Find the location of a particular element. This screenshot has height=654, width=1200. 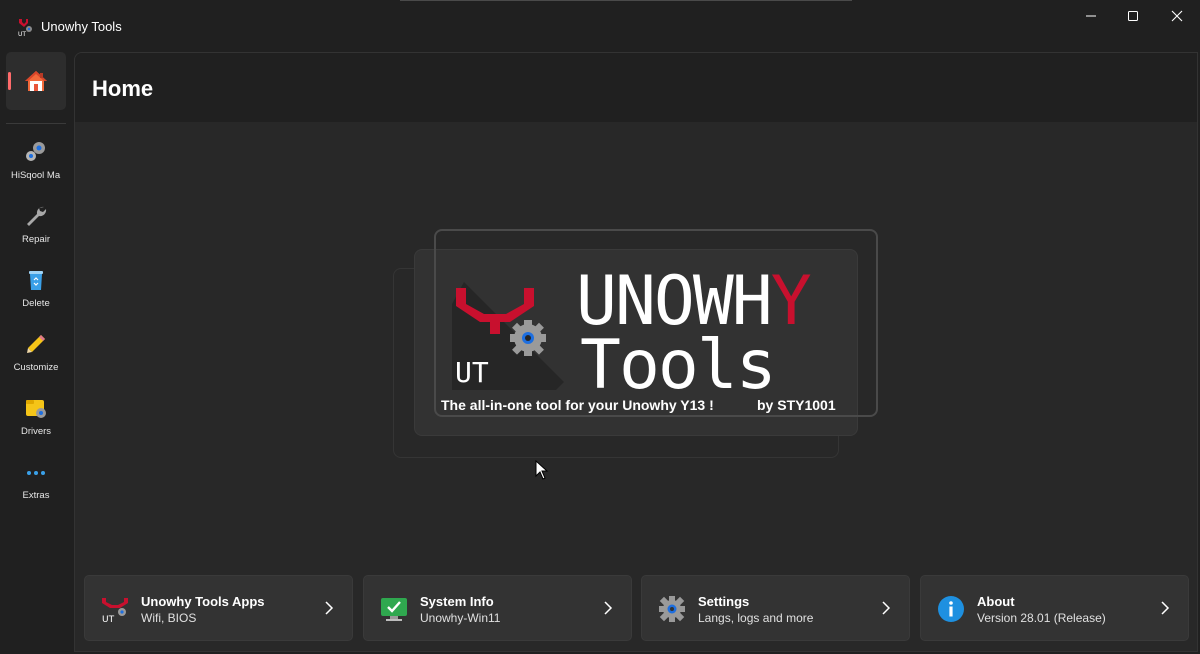

card-title: System Info is located at coordinates (457, 601).